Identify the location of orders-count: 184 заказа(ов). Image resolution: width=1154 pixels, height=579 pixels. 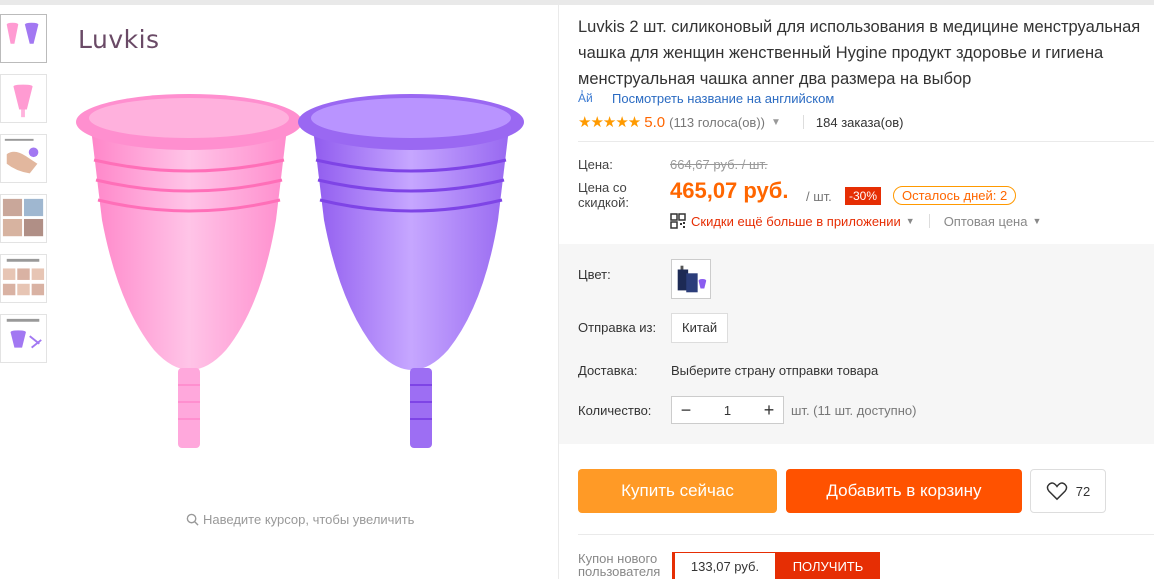
(859, 122).